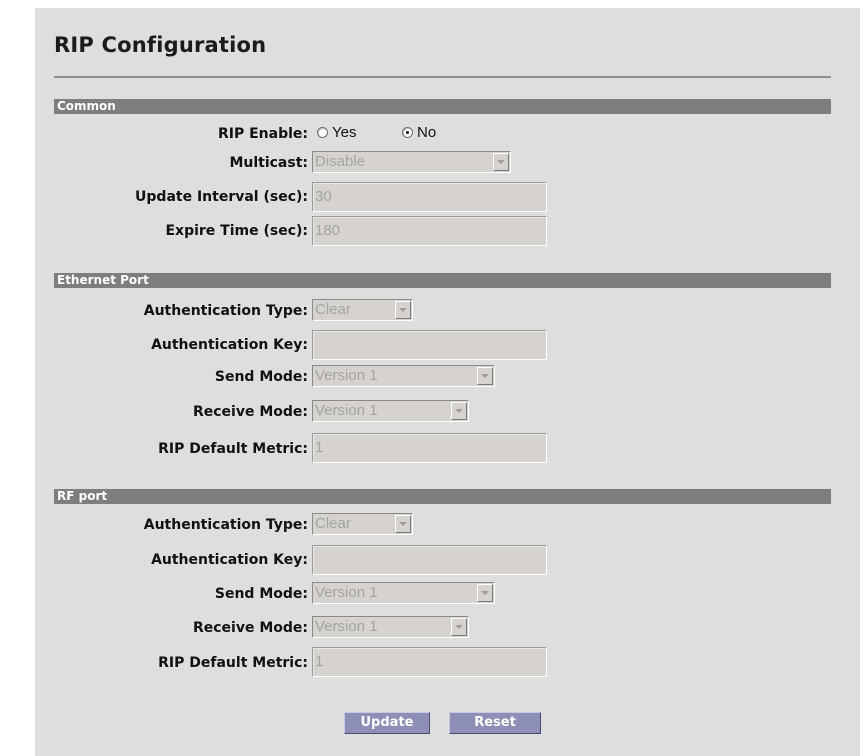 The image size is (867, 756). Describe the element at coordinates (407, 132) in the screenshot. I see `rip-enable-no-radio` at that location.